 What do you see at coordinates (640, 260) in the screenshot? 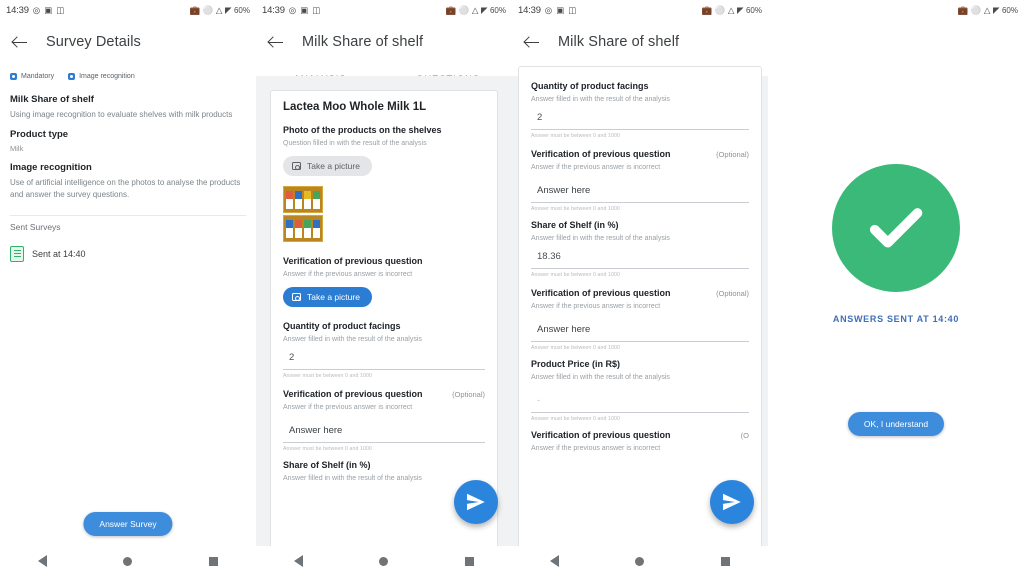
I see `share-of-shelf-input: 18.36` at bounding box center [640, 260].